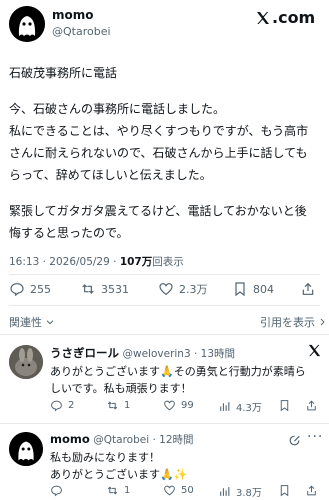  Describe the element at coordinates (69, 233) in the screenshot. I see `tweet-para-4b: 悔すると思ったので。` at that location.